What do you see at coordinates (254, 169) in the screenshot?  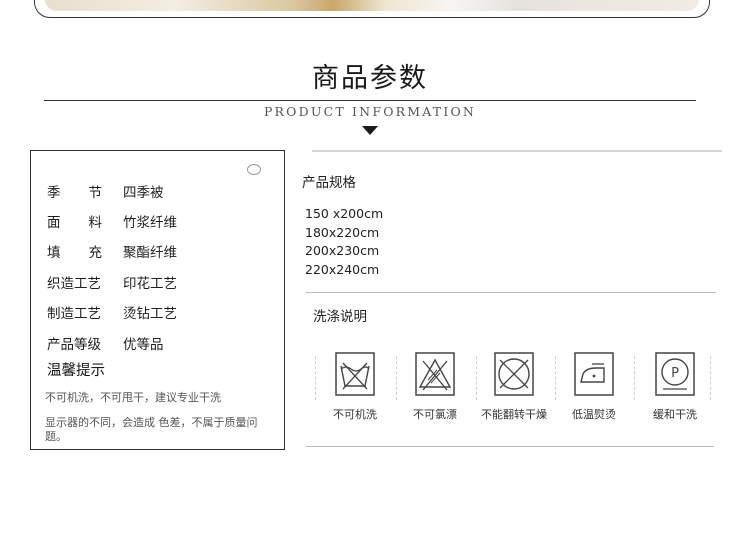 I see `tag-hole-icon` at bounding box center [254, 169].